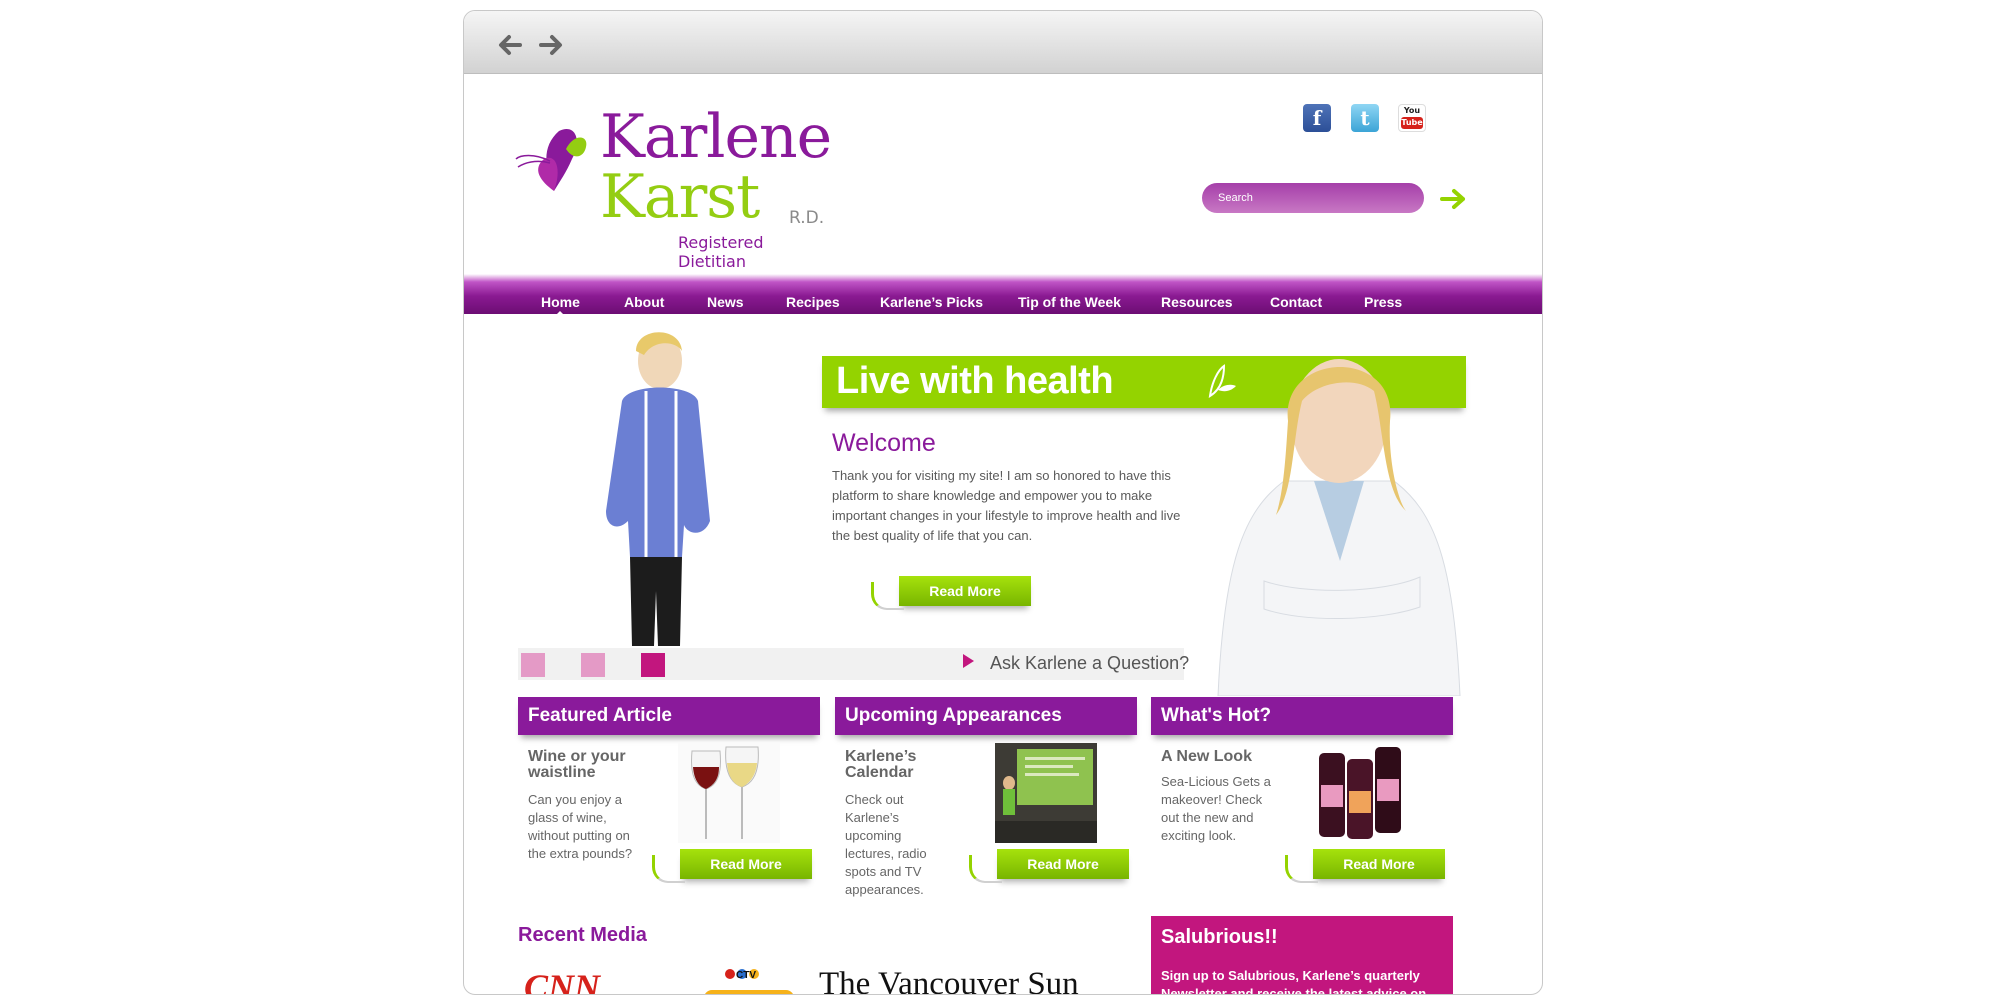 The width and height of the screenshot is (2000, 1000). I want to click on featured-article-subtitle: Wine or your waistline, so click(577, 764).